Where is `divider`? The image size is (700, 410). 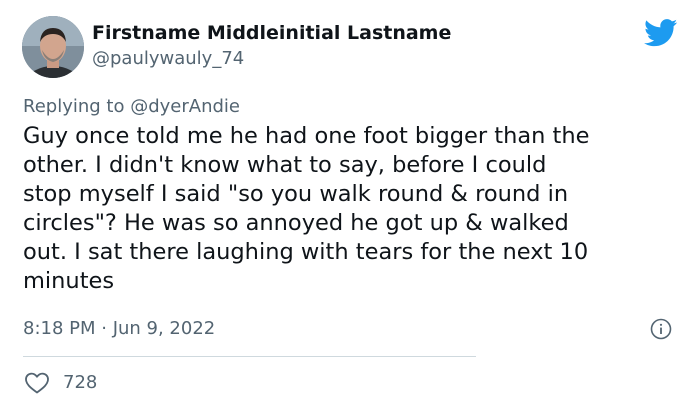 divider is located at coordinates (249, 356).